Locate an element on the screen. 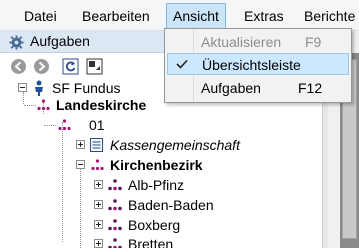 The width and height of the screenshot is (359, 248). menu-item-aufgaben: Aufgaben F12 is located at coordinates (258, 88).